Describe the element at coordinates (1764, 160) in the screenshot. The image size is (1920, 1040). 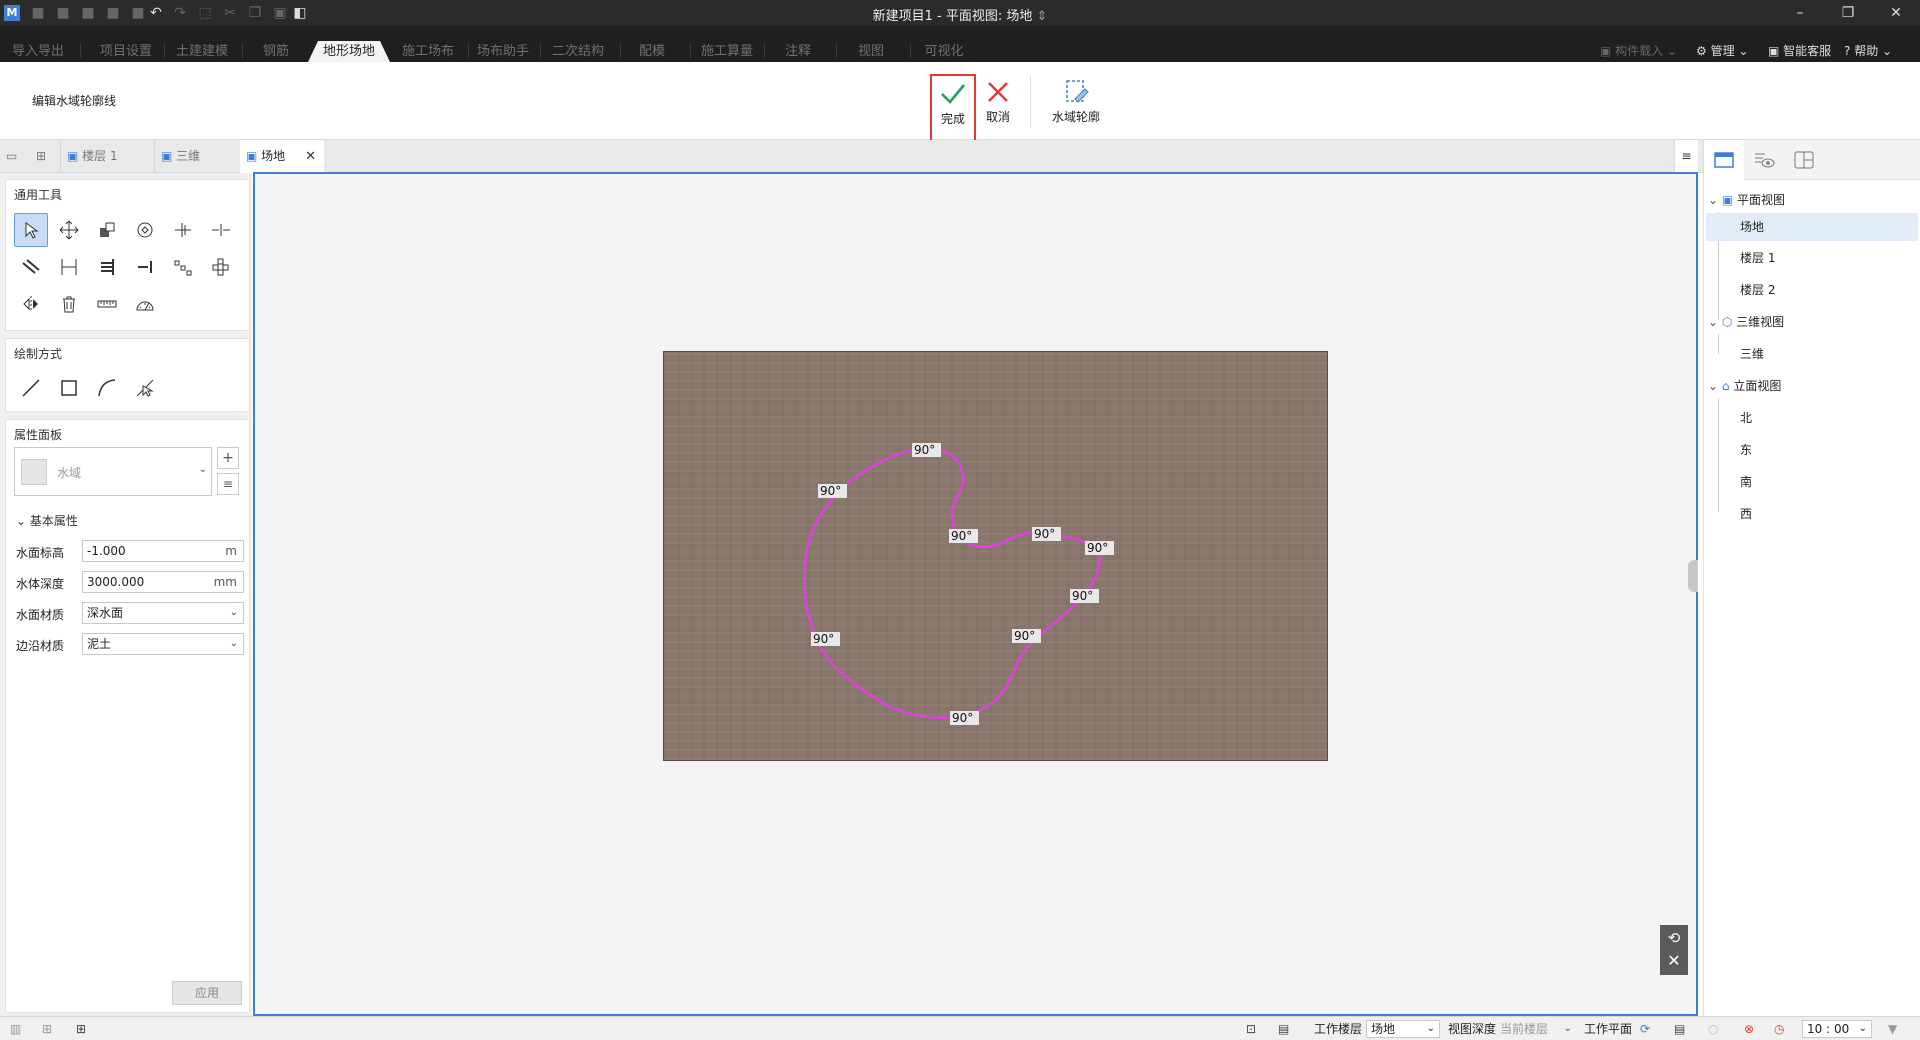
I see `visibility-icon` at that location.